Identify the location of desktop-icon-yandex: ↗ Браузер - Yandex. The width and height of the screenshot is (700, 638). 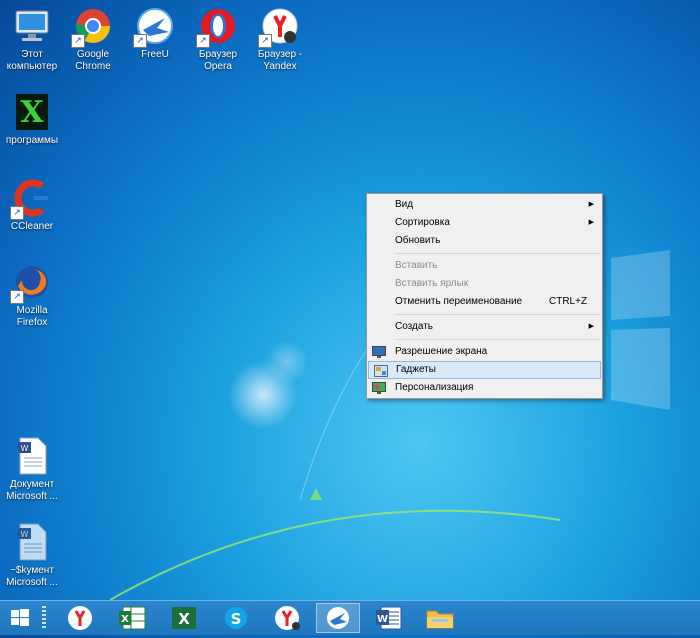
(280, 39).